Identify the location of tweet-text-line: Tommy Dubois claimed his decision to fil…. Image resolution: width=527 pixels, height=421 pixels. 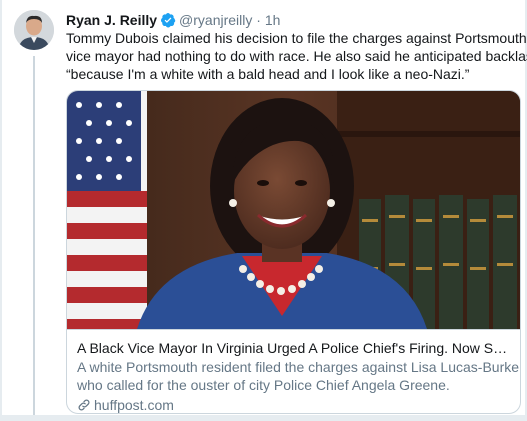
(296, 38).